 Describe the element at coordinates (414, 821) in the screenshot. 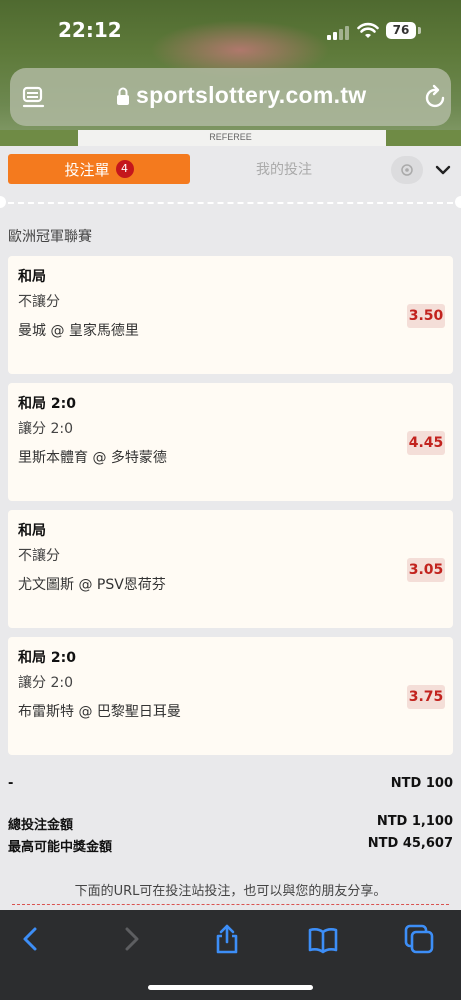

I see `total-stake-value: NTD 1,100` at that location.